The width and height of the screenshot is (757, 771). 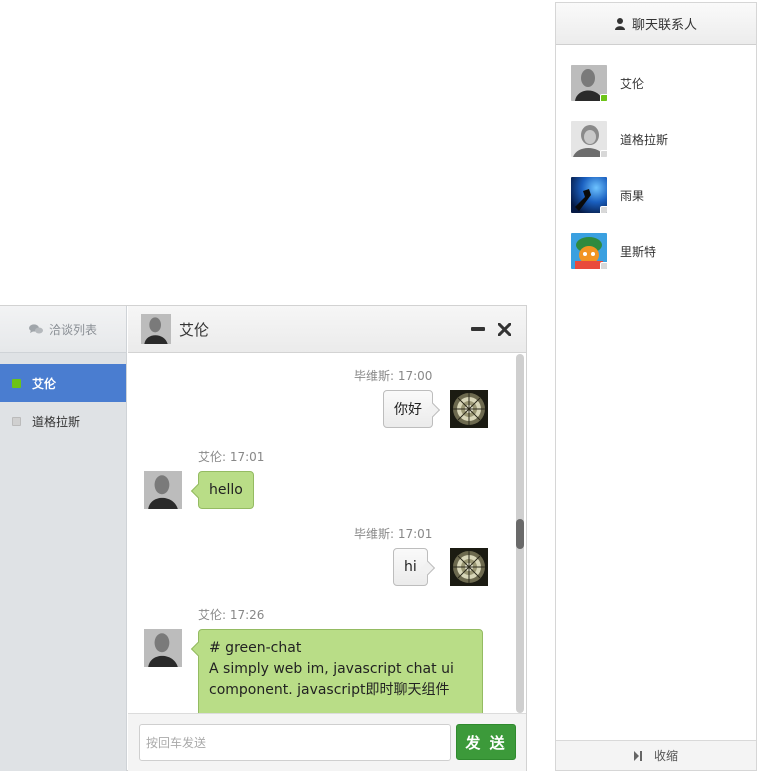 I want to click on message-text: 你好, so click(x=408, y=410).